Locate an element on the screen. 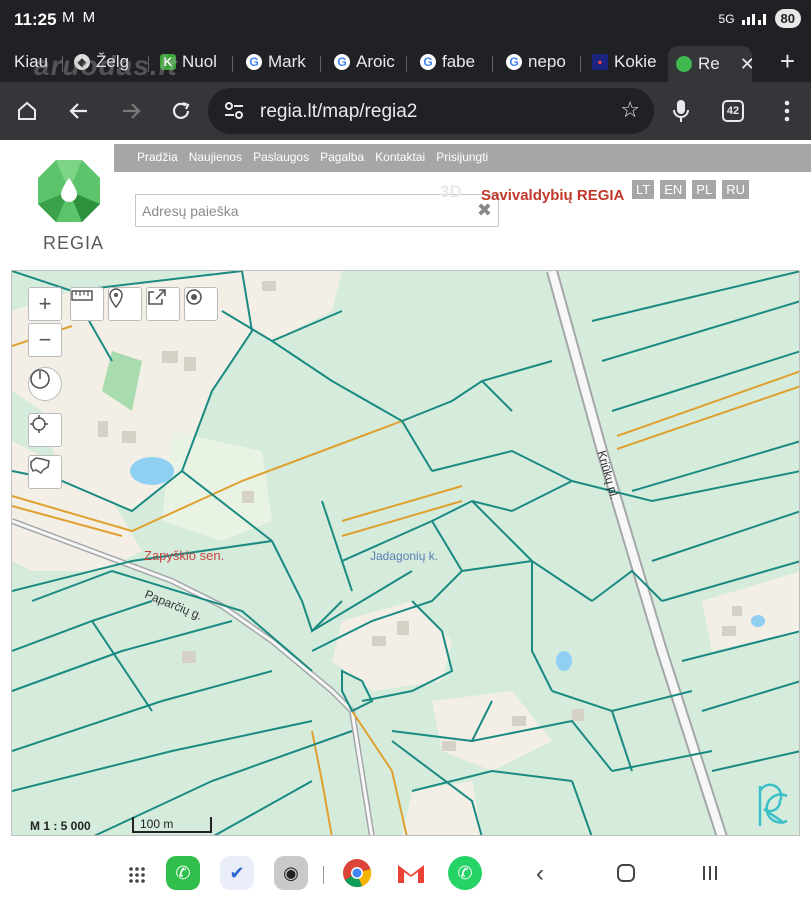 Image resolution: width=811 pixels, height=900 pixels. regia-favicon-icon is located at coordinates (684, 64).